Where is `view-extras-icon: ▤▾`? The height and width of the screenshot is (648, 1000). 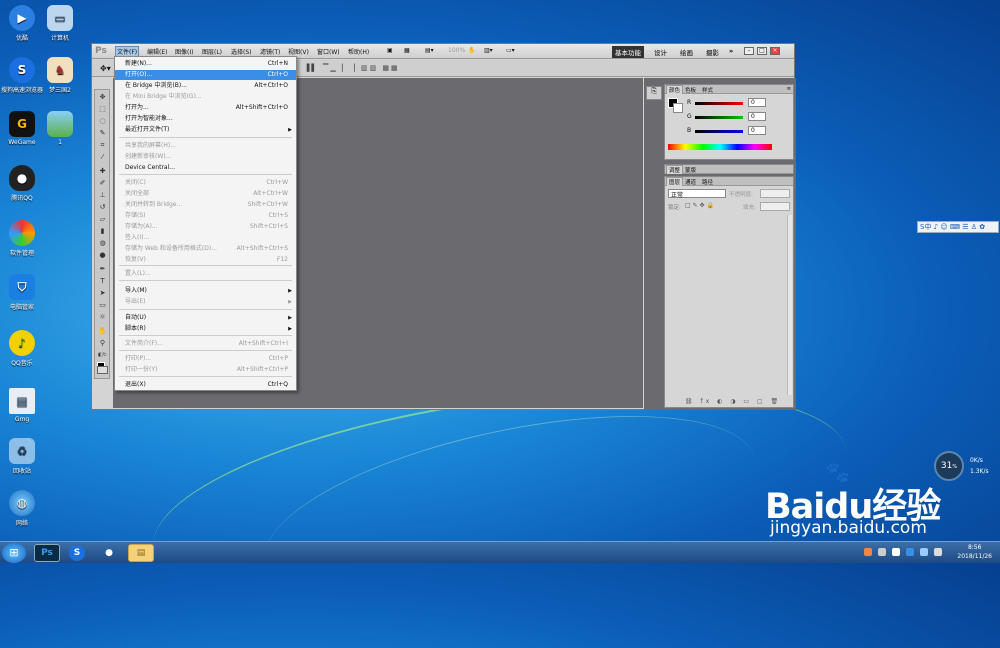 view-extras-icon: ▤▾ is located at coordinates (429, 50).